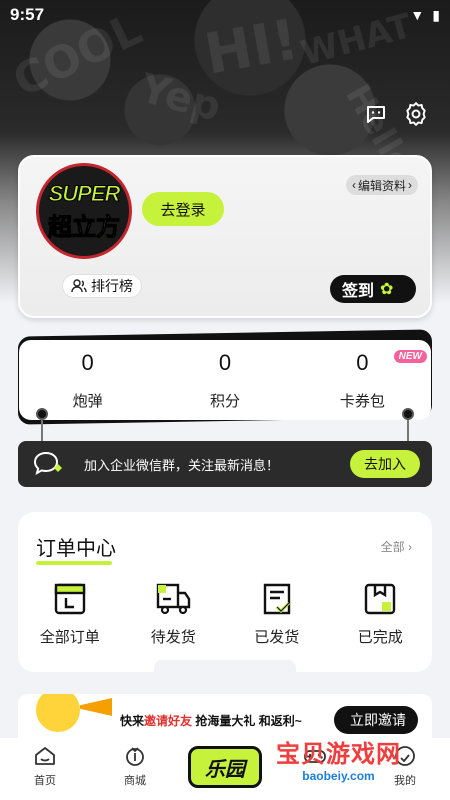  Describe the element at coordinates (358, 291) in the screenshot. I see `checkin-label: 签到` at that location.